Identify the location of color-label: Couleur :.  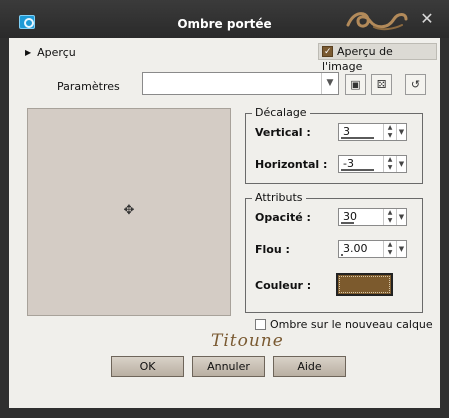
(283, 285).